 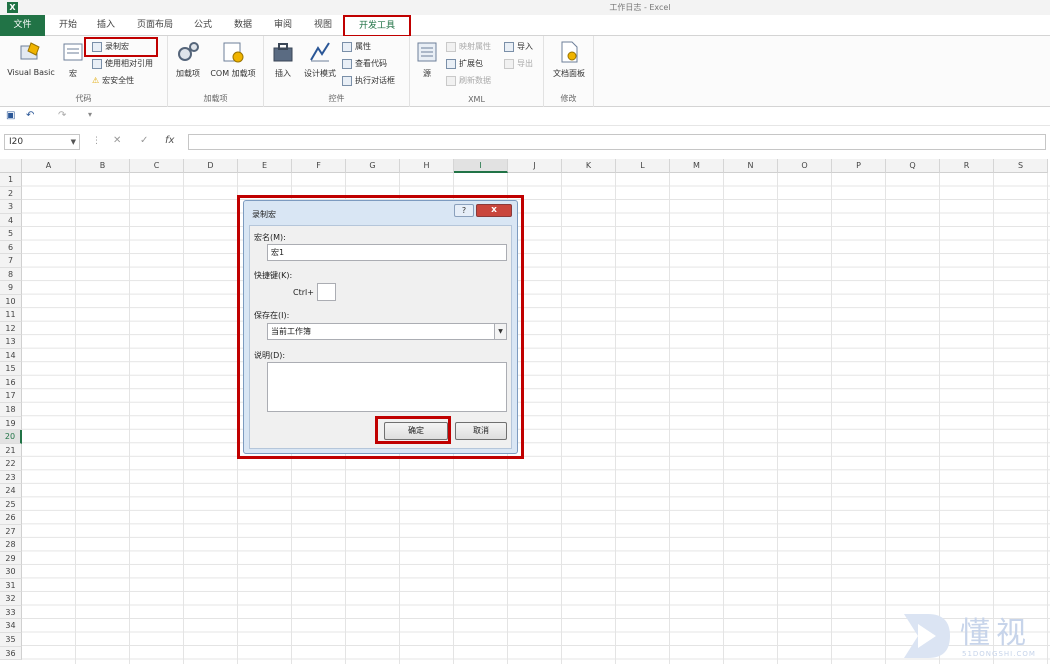 What do you see at coordinates (326, 292) in the screenshot?
I see `shortcut-key-input` at bounding box center [326, 292].